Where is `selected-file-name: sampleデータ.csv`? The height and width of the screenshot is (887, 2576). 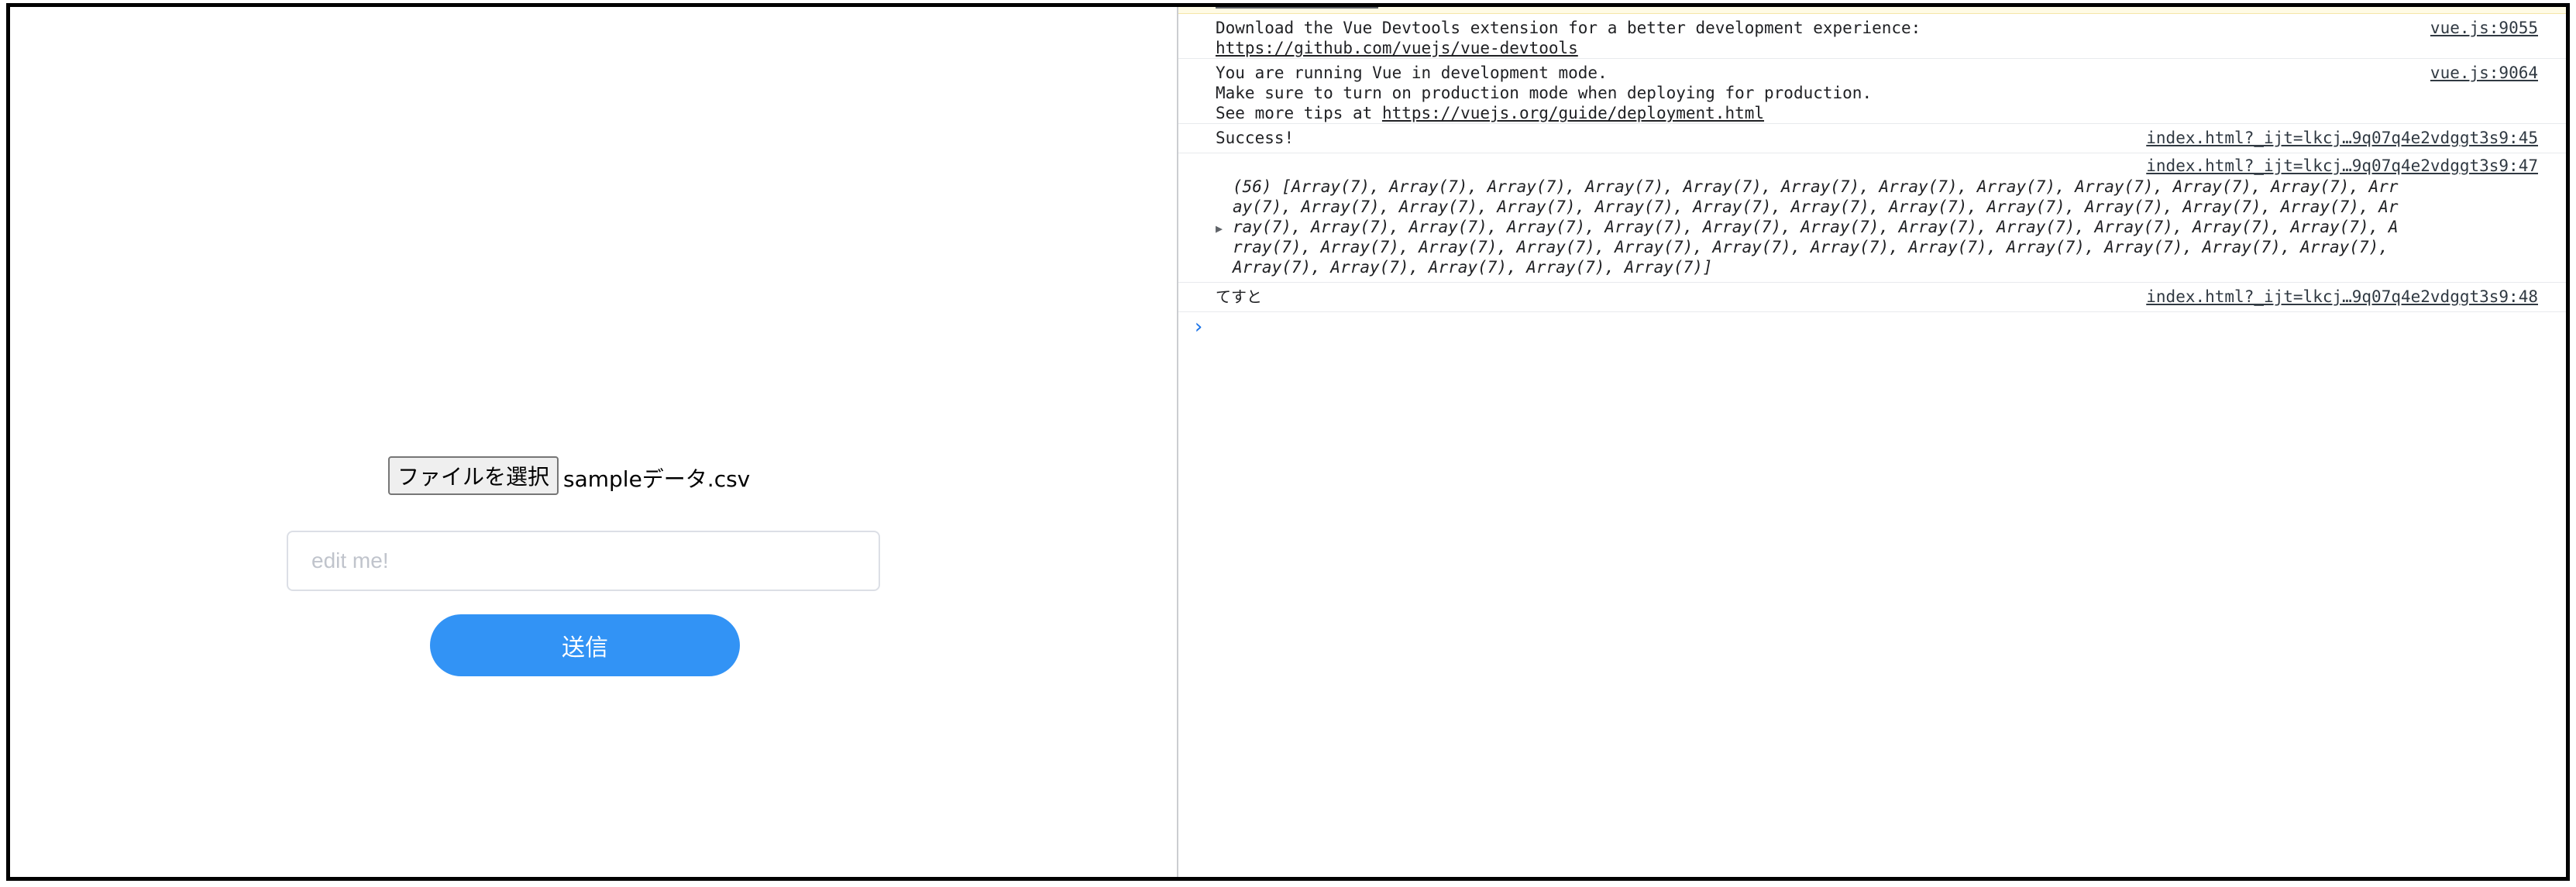
selected-file-name: sampleデータ.csv is located at coordinates (657, 479).